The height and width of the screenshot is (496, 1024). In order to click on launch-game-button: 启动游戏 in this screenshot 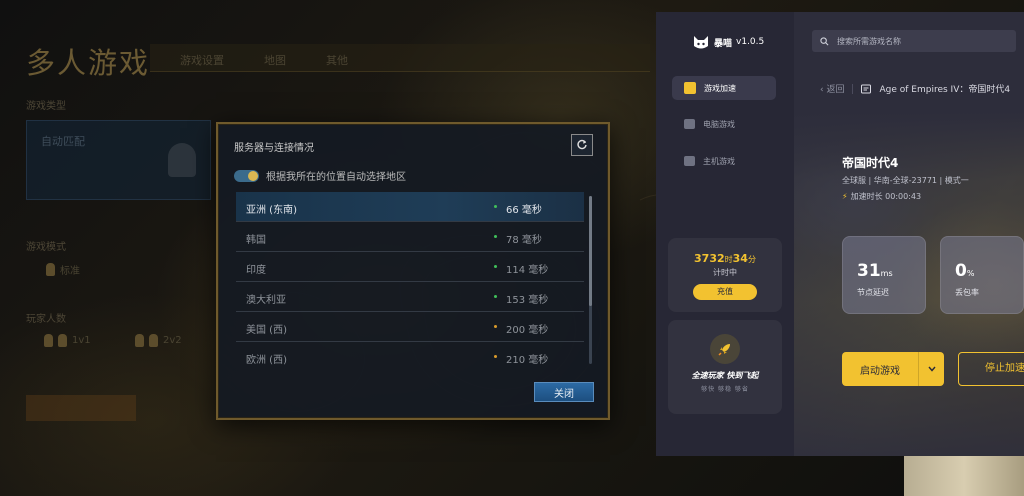, I will do `click(893, 369)`.